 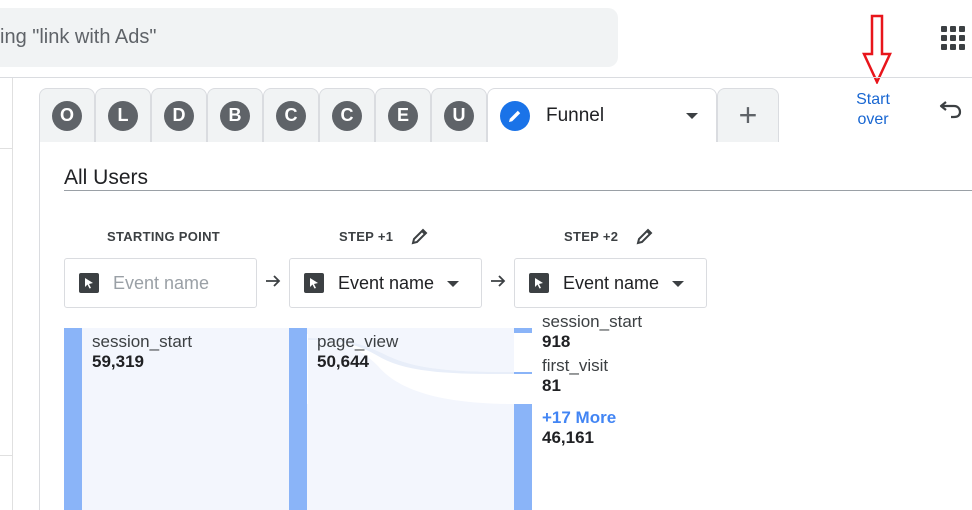 I want to click on pencil-icon, so click(x=515, y=115).